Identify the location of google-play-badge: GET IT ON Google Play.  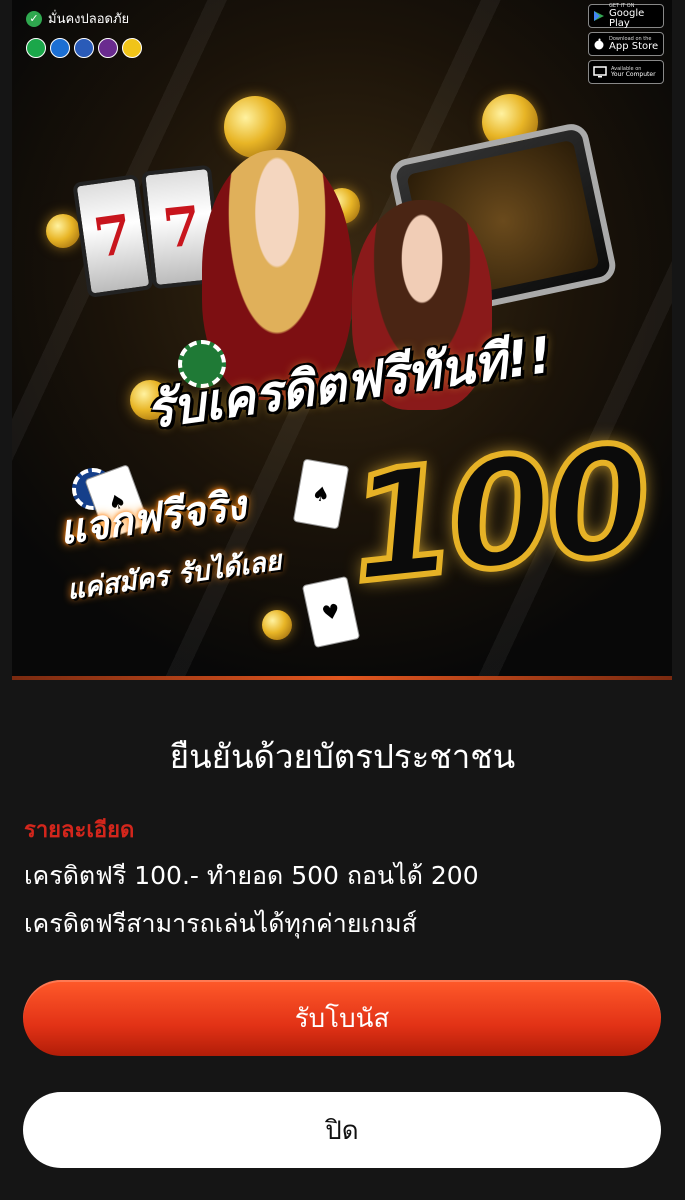
(626, 16).